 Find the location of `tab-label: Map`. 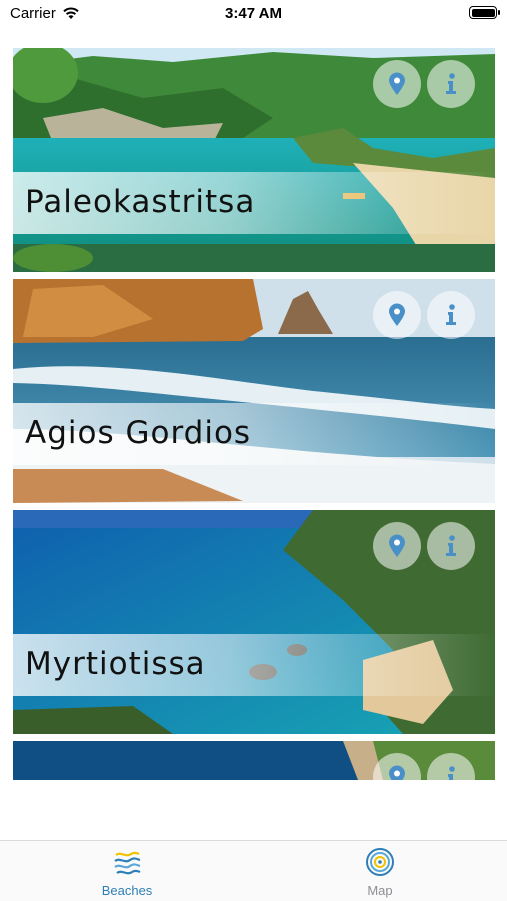

tab-label: Map is located at coordinates (380, 890).